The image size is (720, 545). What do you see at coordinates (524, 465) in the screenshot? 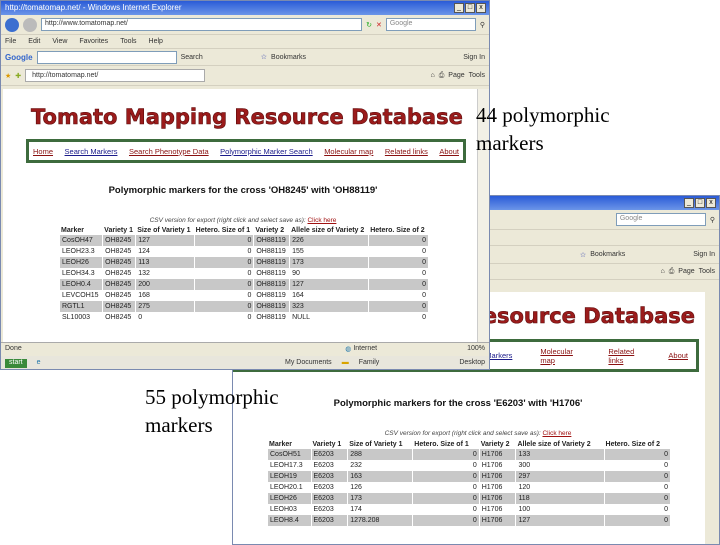
I see `table-cell: 300` at bounding box center [524, 465].